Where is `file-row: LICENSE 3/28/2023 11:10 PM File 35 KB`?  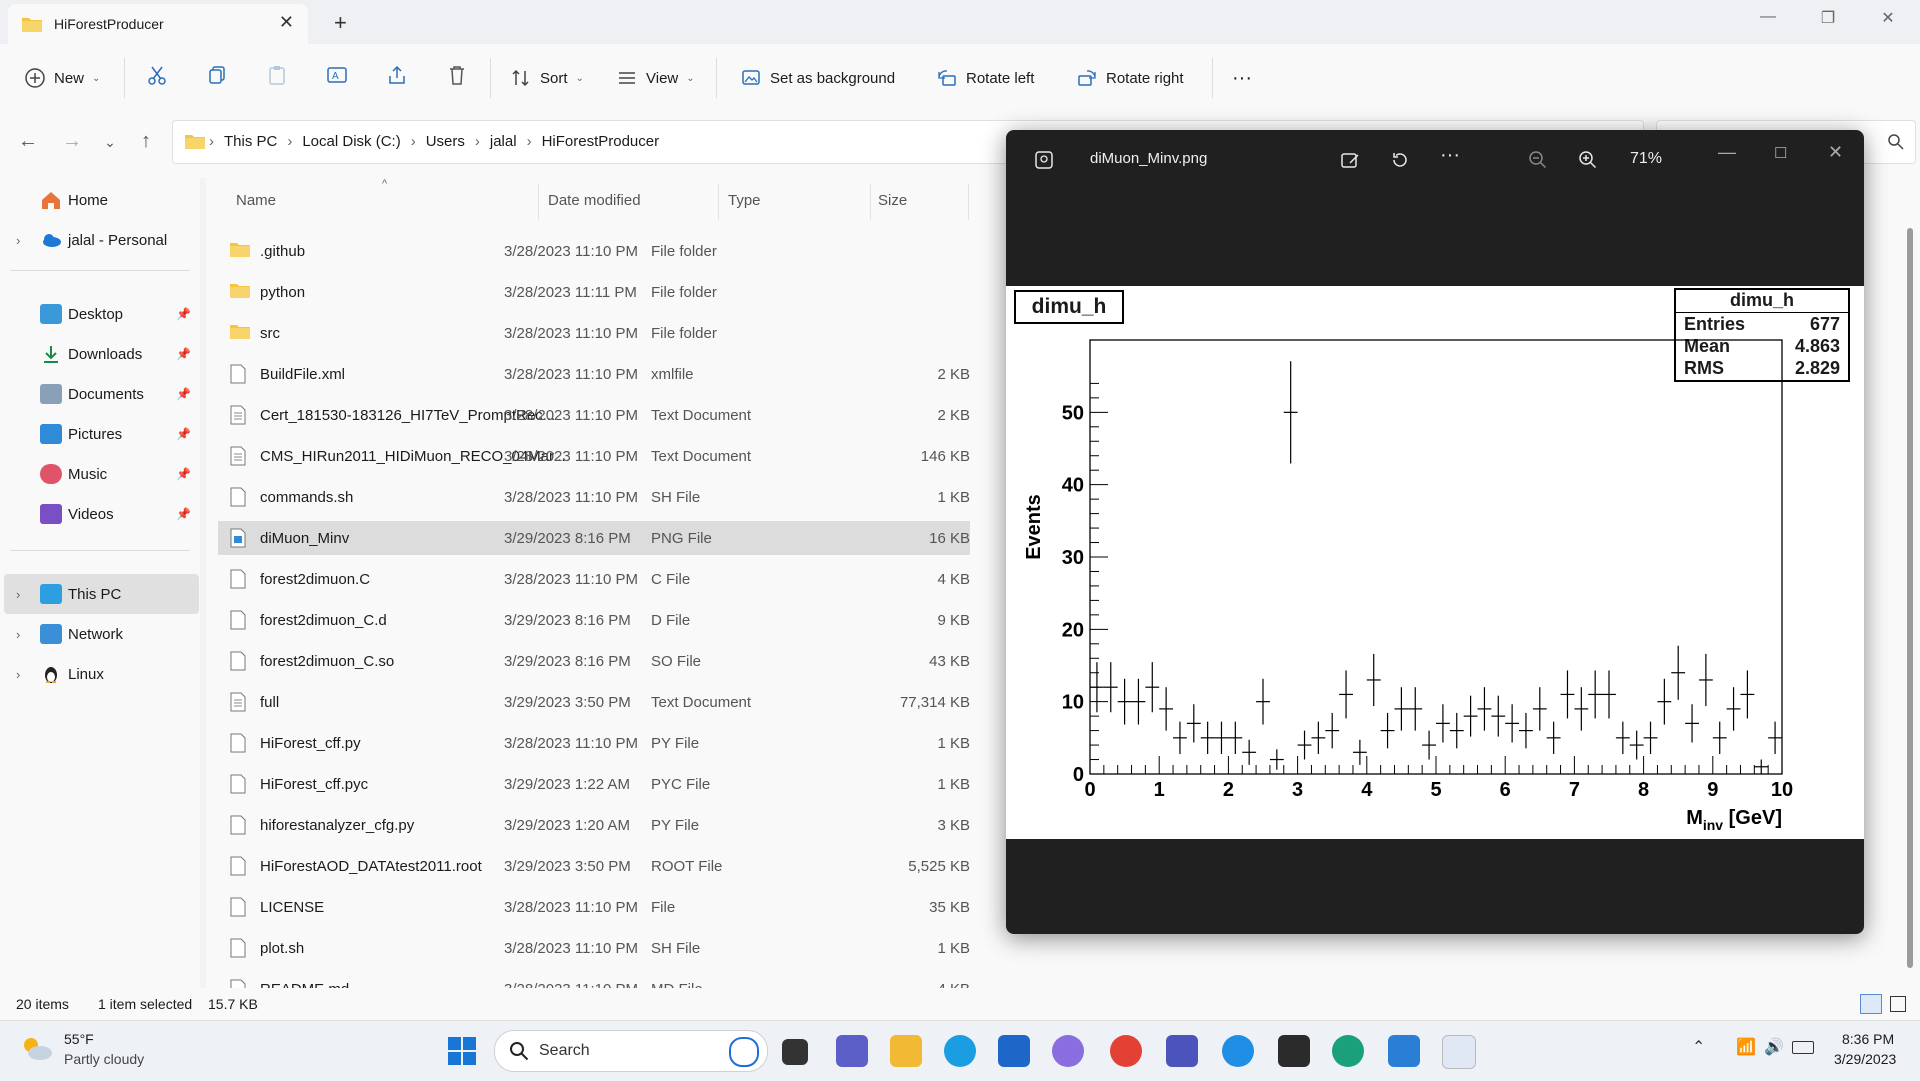
file-row: LICENSE 3/28/2023 11:10 PM File 35 KB is located at coordinates (594, 907).